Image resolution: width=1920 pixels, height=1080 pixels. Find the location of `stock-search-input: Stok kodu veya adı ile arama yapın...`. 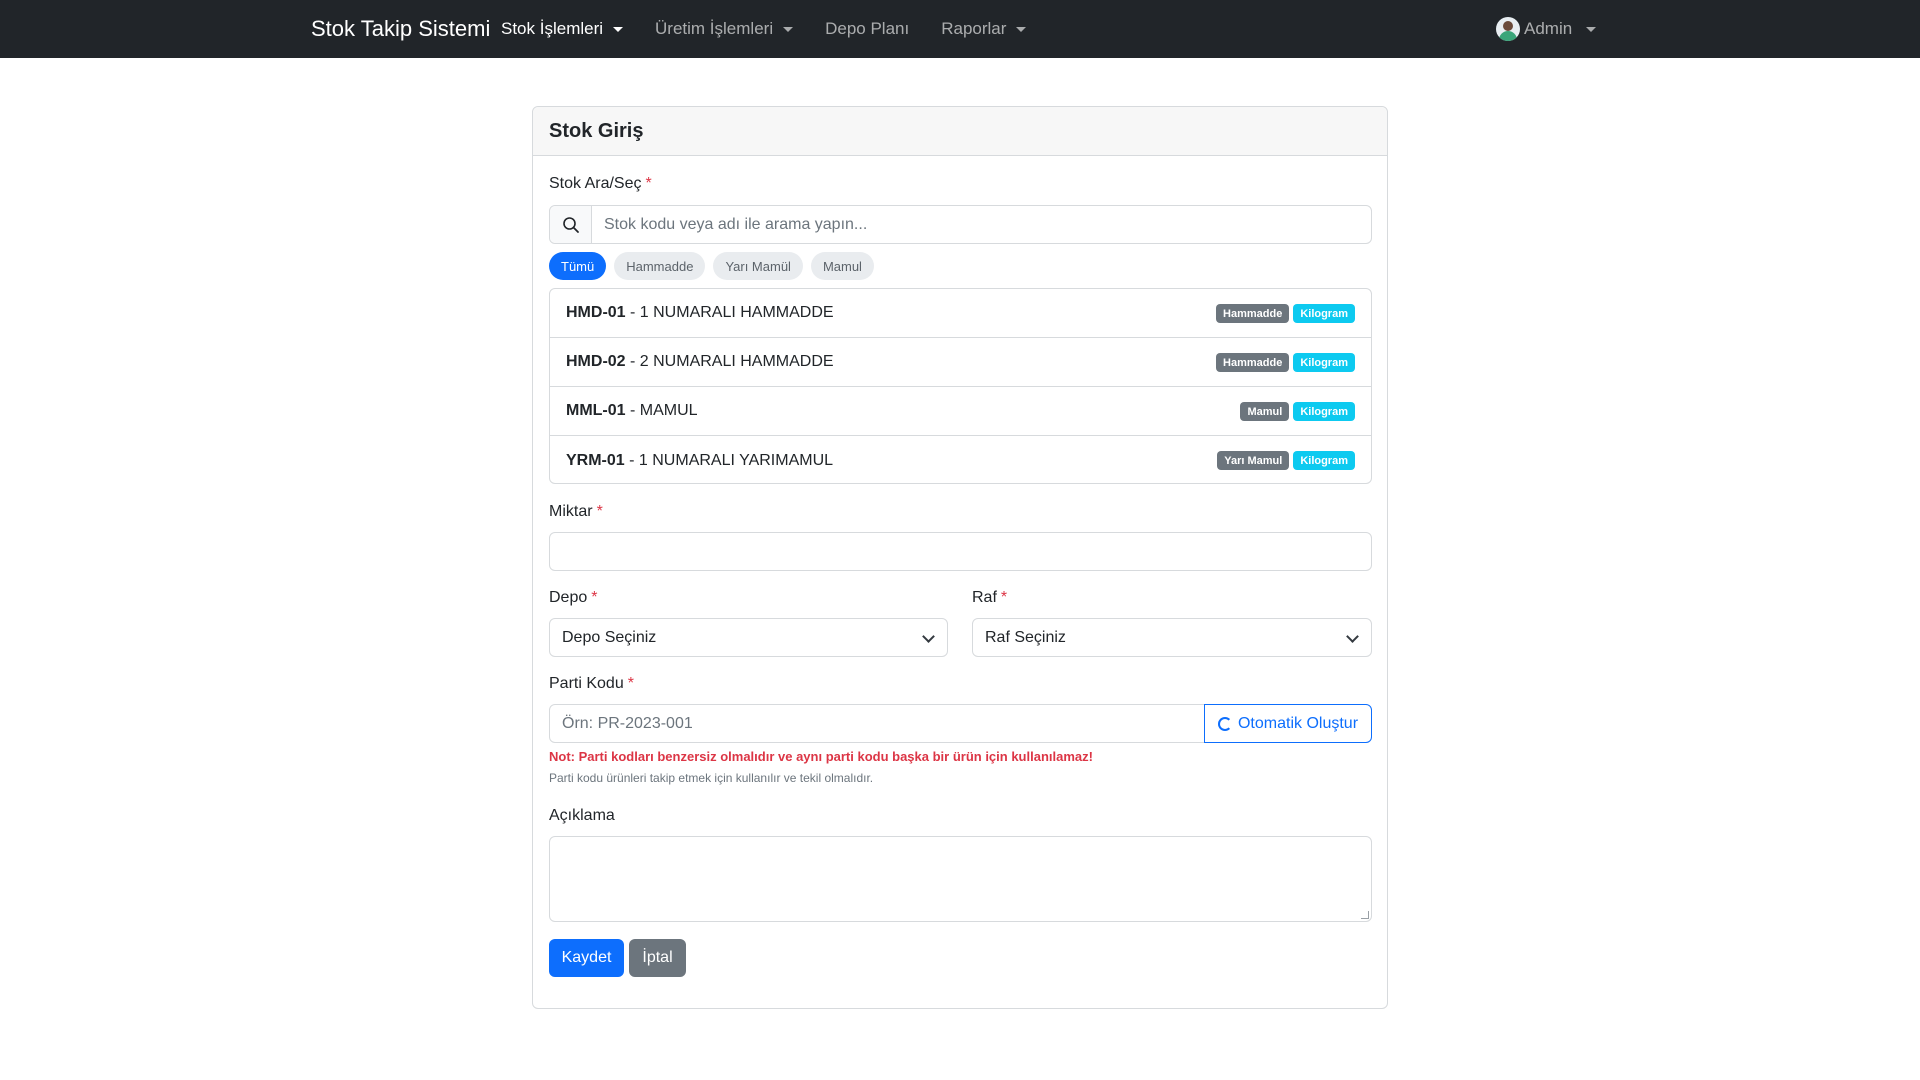

stock-search-input: Stok kodu veya adı ile arama yapın... is located at coordinates (981, 224).